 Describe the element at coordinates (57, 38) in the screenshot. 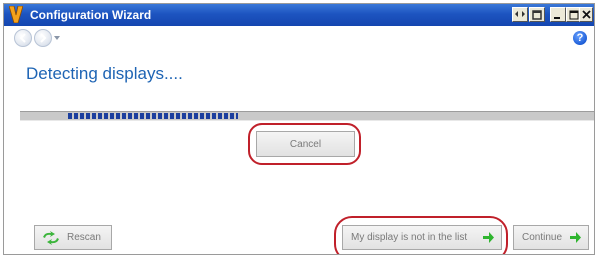

I see `nav-dropdown-icon` at that location.